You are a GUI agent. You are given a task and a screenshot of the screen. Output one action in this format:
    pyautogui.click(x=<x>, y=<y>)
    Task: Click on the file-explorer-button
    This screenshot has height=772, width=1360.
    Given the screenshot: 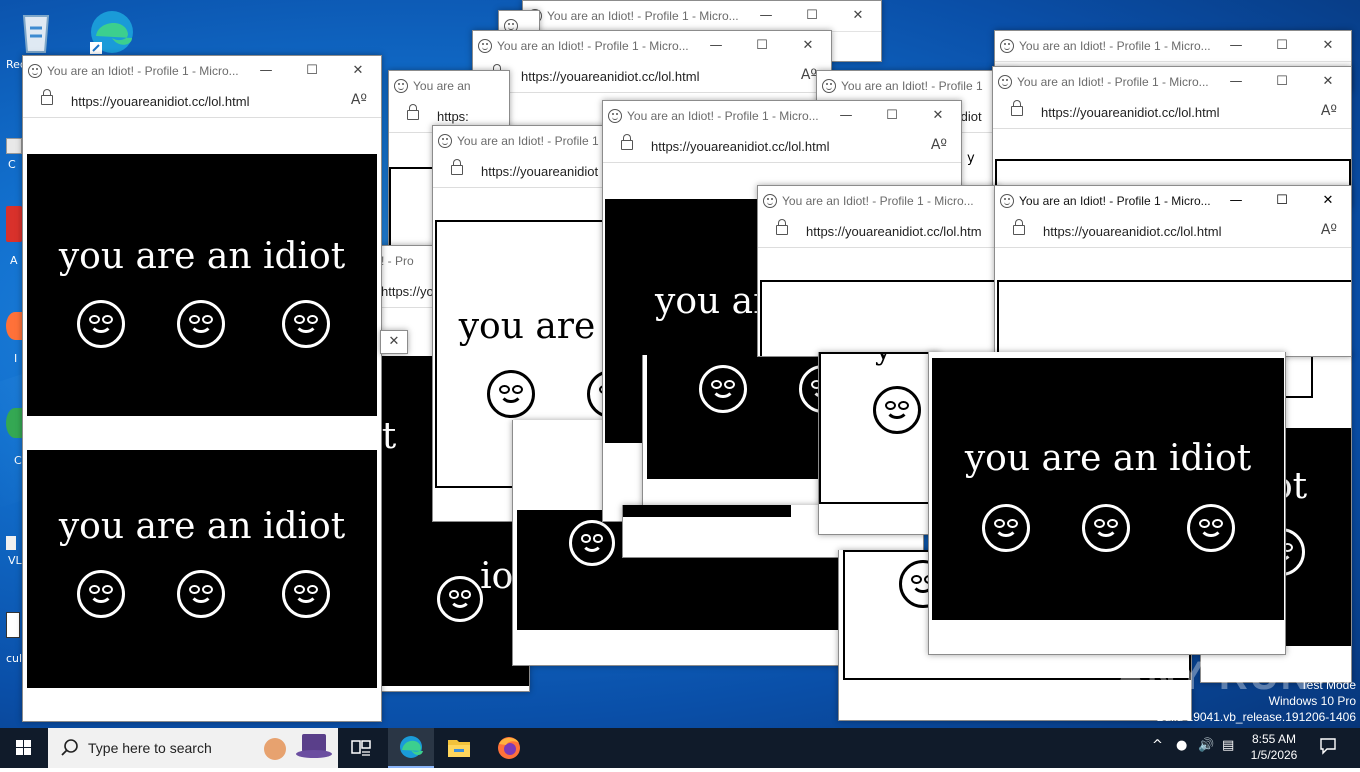 What is the action you would take?
    pyautogui.click(x=459, y=748)
    